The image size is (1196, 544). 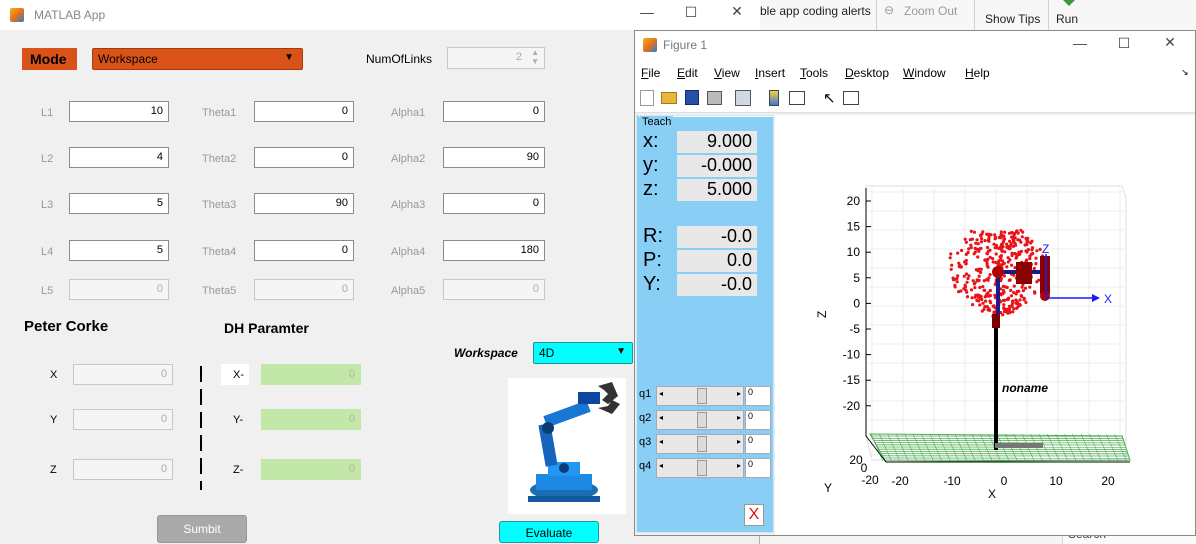 What do you see at coordinates (583, 353) in the screenshot?
I see `workspace-dropdown: 4D ▼` at bounding box center [583, 353].